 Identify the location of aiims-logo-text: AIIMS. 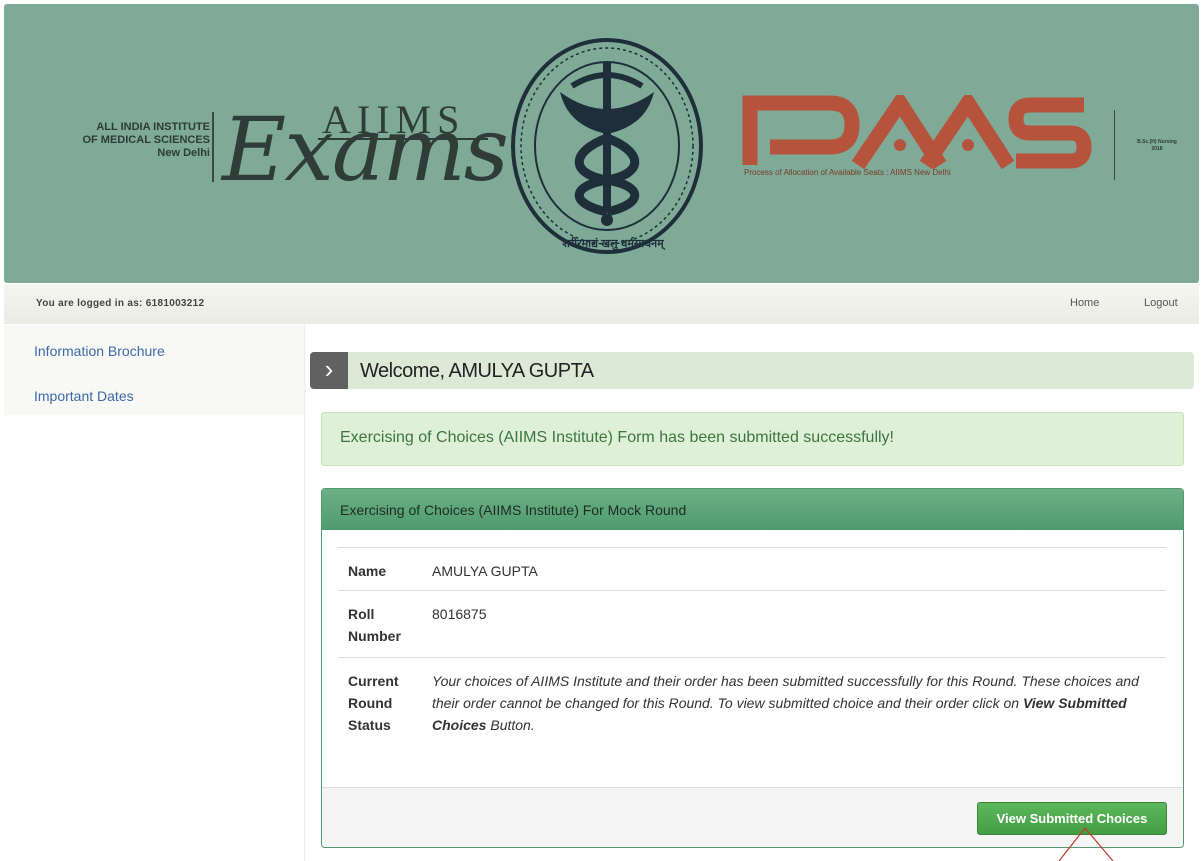
(394, 119).